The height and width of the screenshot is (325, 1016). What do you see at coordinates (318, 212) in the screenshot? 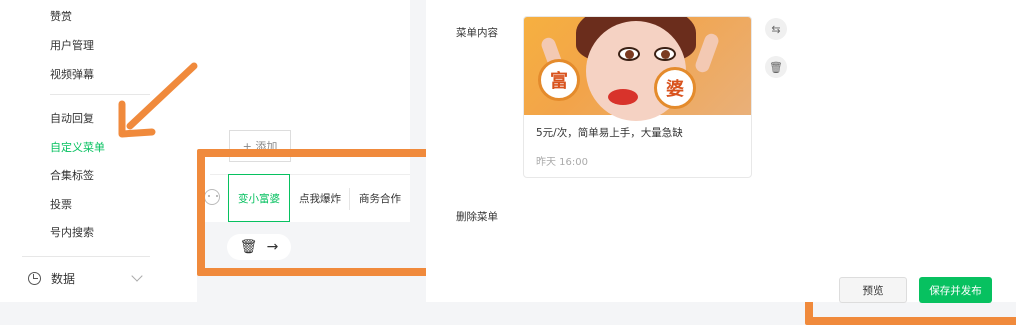
I see `annotation-box-menu` at bounding box center [318, 212].